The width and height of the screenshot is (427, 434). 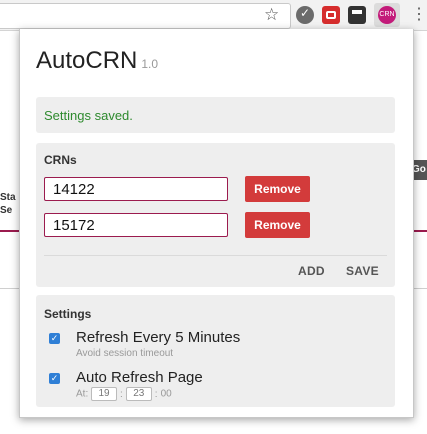 I want to click on app-version: 1.0, so click(x=150, y=64).